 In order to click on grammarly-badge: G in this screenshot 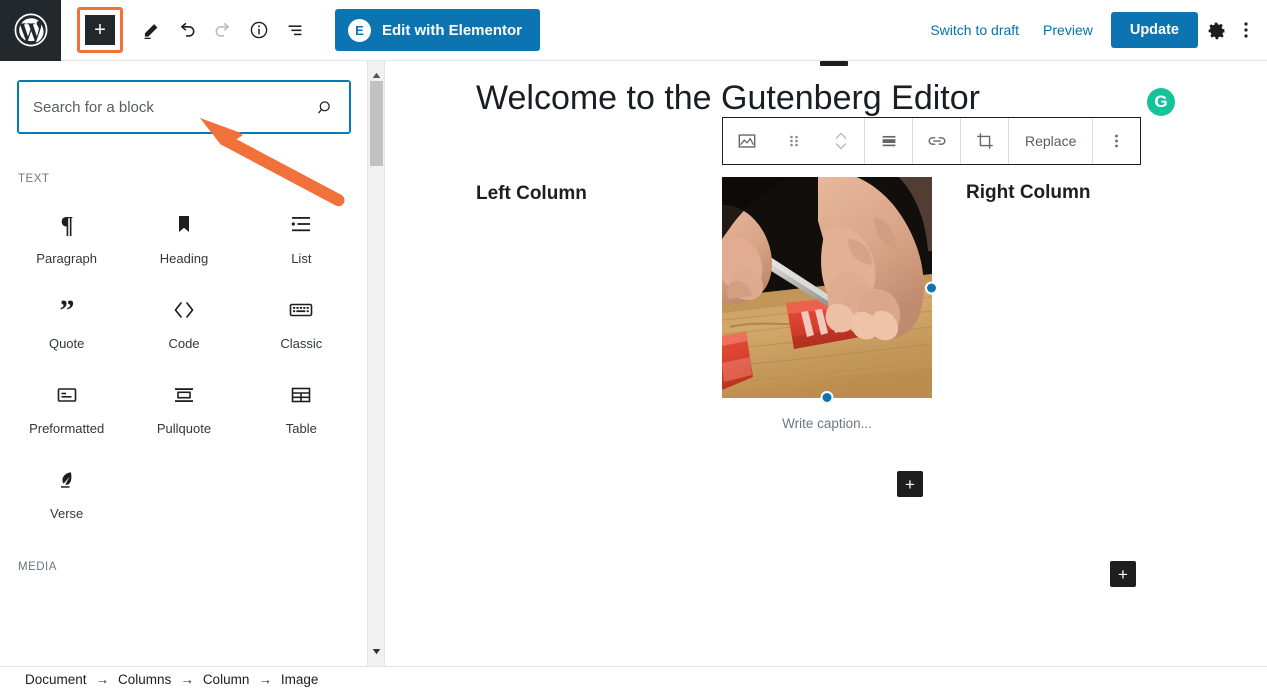, I will do `click(1161, 102)`.